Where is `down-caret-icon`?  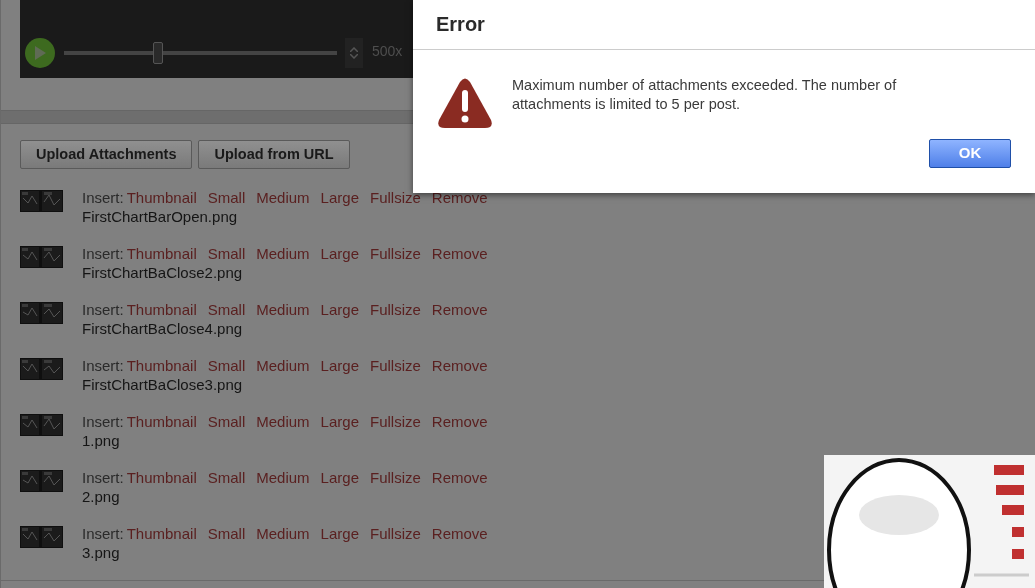
down-caret-icon is located at coordinates (354, 56).